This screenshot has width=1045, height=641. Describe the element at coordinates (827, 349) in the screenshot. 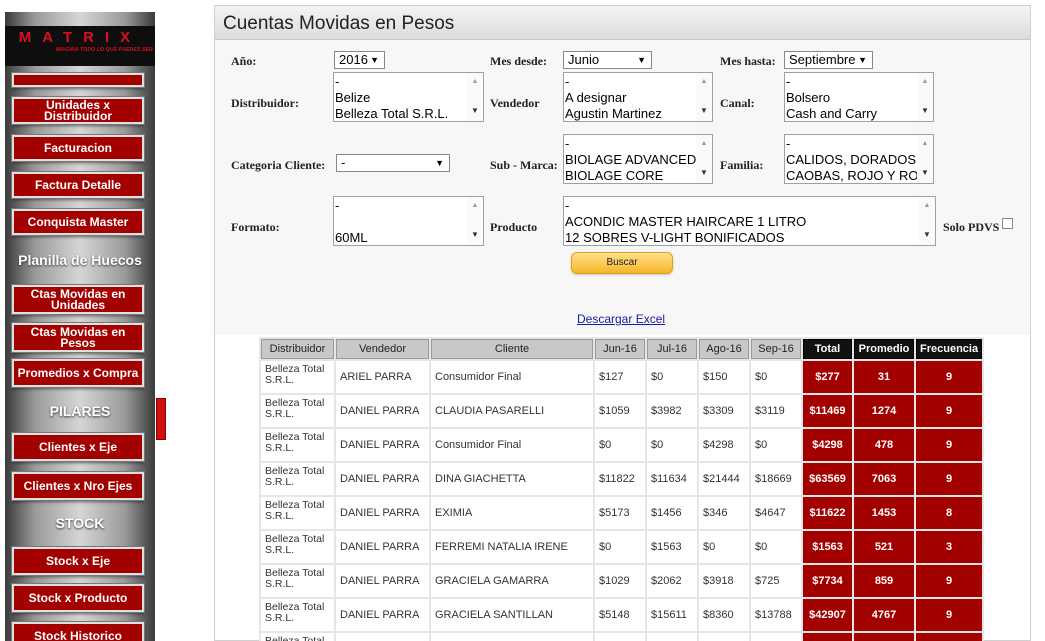

I see `col-total: Total` at that location.